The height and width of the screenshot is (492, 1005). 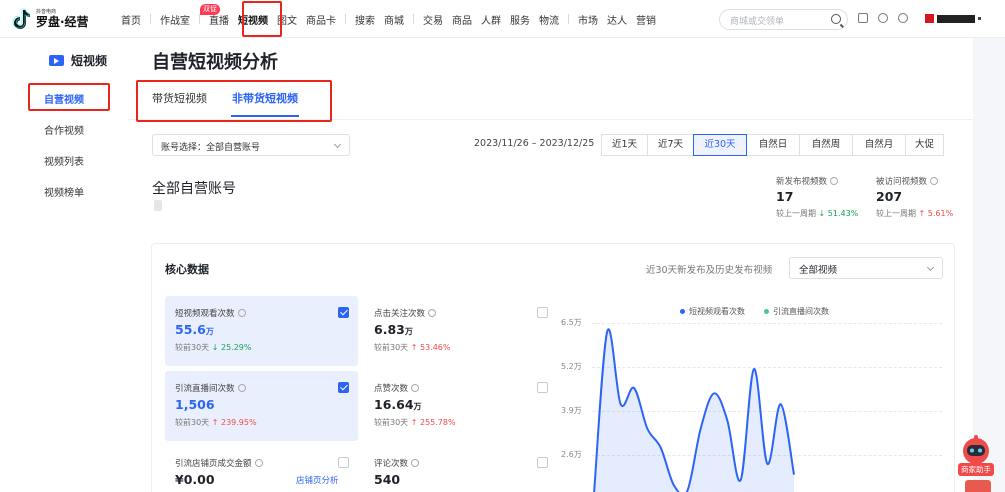 What do you see at coordinates (571, 410) in the screenshot?
I see `y-tick-label: 3.9万` at bounding box center [571, 410].